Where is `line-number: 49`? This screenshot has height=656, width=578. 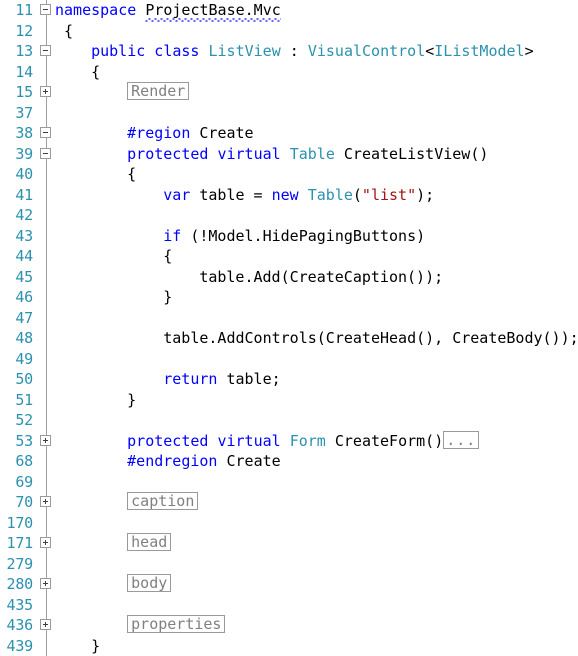 line-number: 49 is located at coordinates (16, 359).